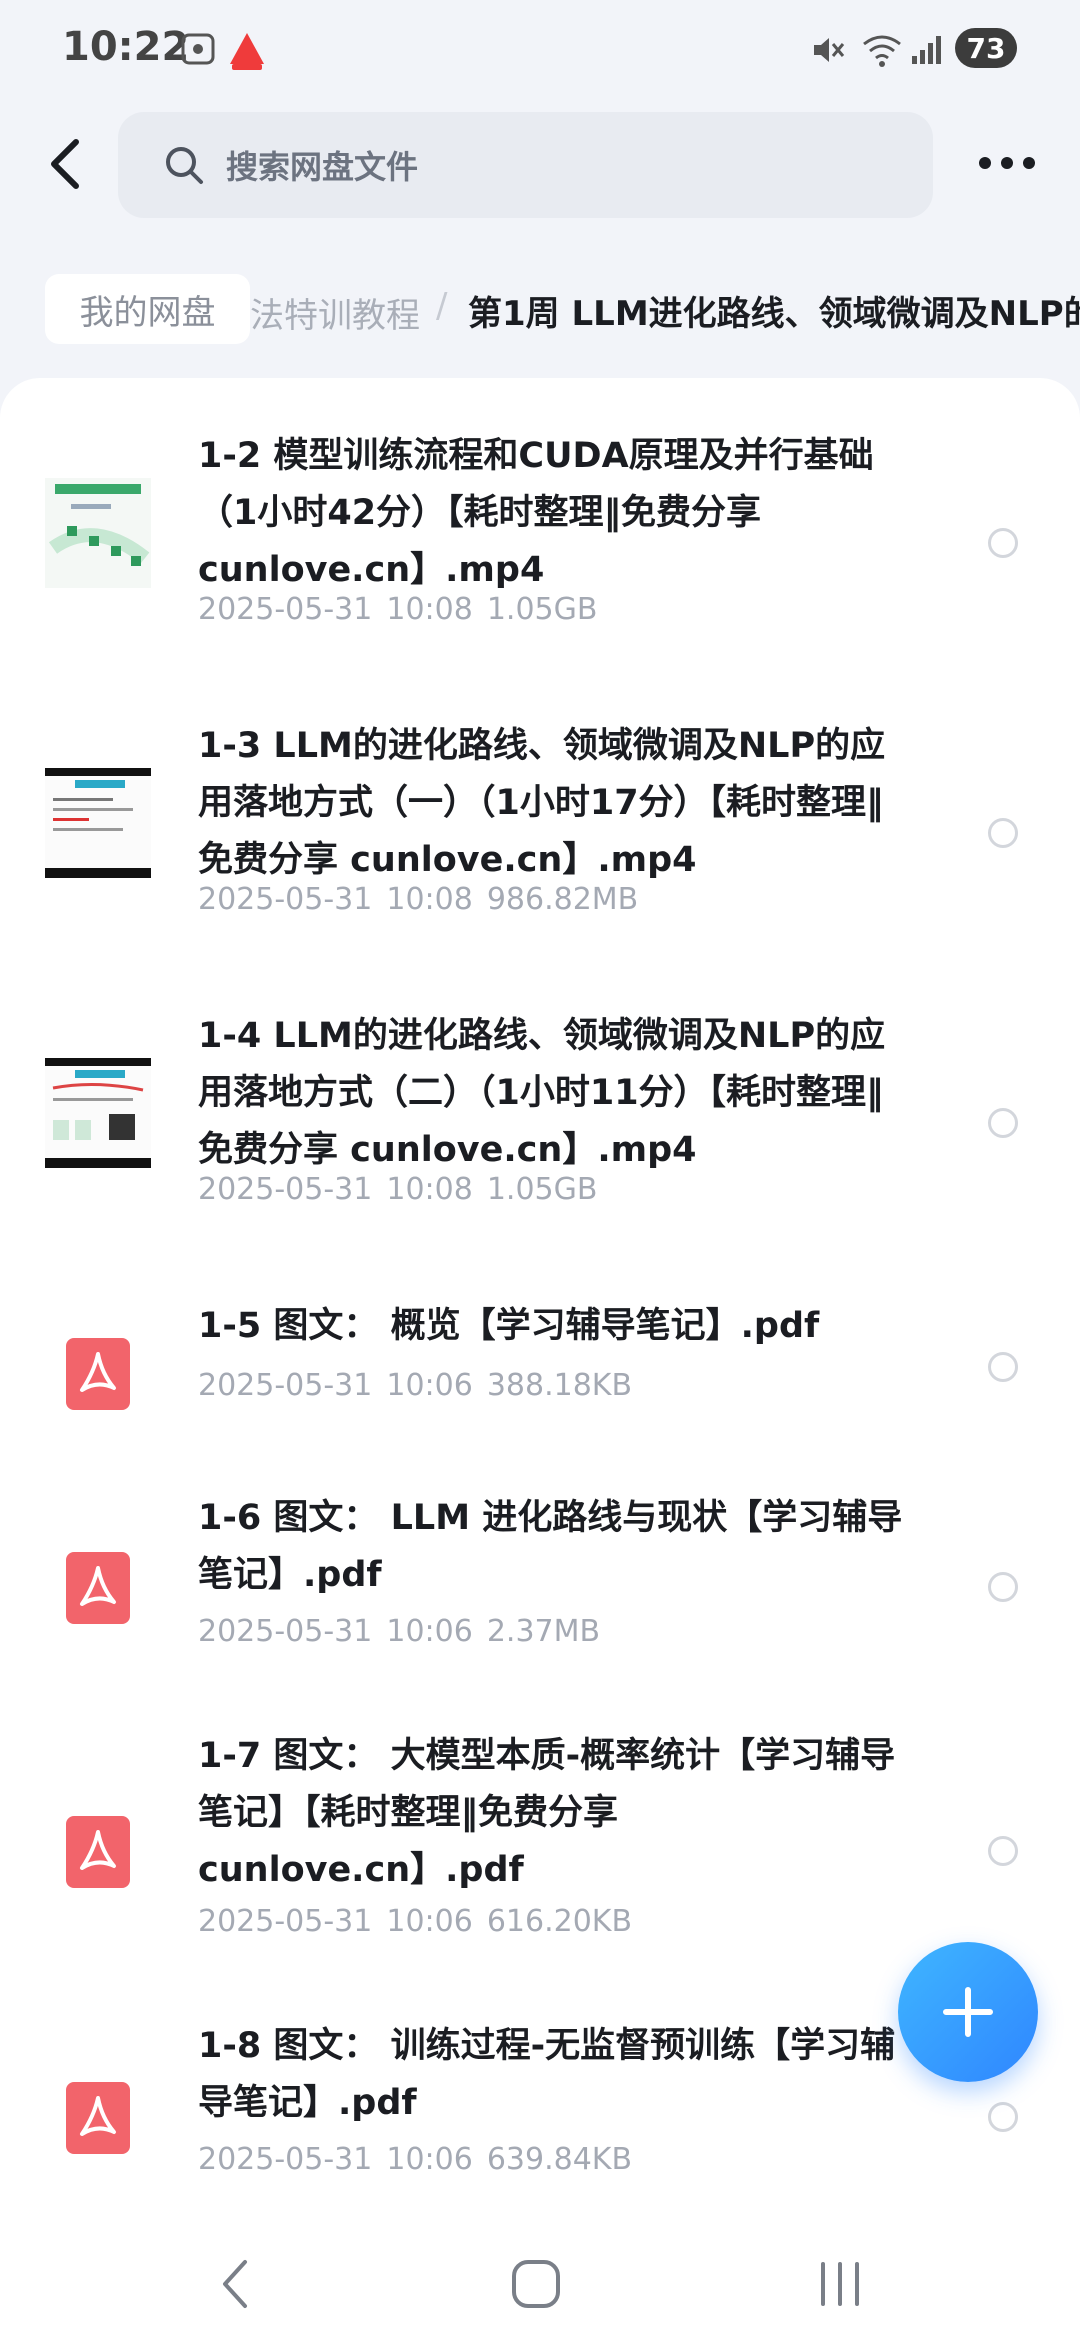 The height and width of the screenshot is (2340, 1080). Describe the element at coordinates (547, 2074) in the screenshot. I see `file-title: 1-8 图文： 训练过程-无监督预训练【学习辅导笔记】.pdf` at that location.